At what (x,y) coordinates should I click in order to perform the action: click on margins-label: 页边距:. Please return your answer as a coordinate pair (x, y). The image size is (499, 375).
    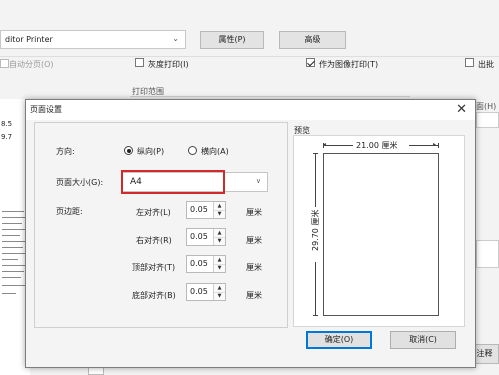
    Looking at the image, I should click on (69, 211).